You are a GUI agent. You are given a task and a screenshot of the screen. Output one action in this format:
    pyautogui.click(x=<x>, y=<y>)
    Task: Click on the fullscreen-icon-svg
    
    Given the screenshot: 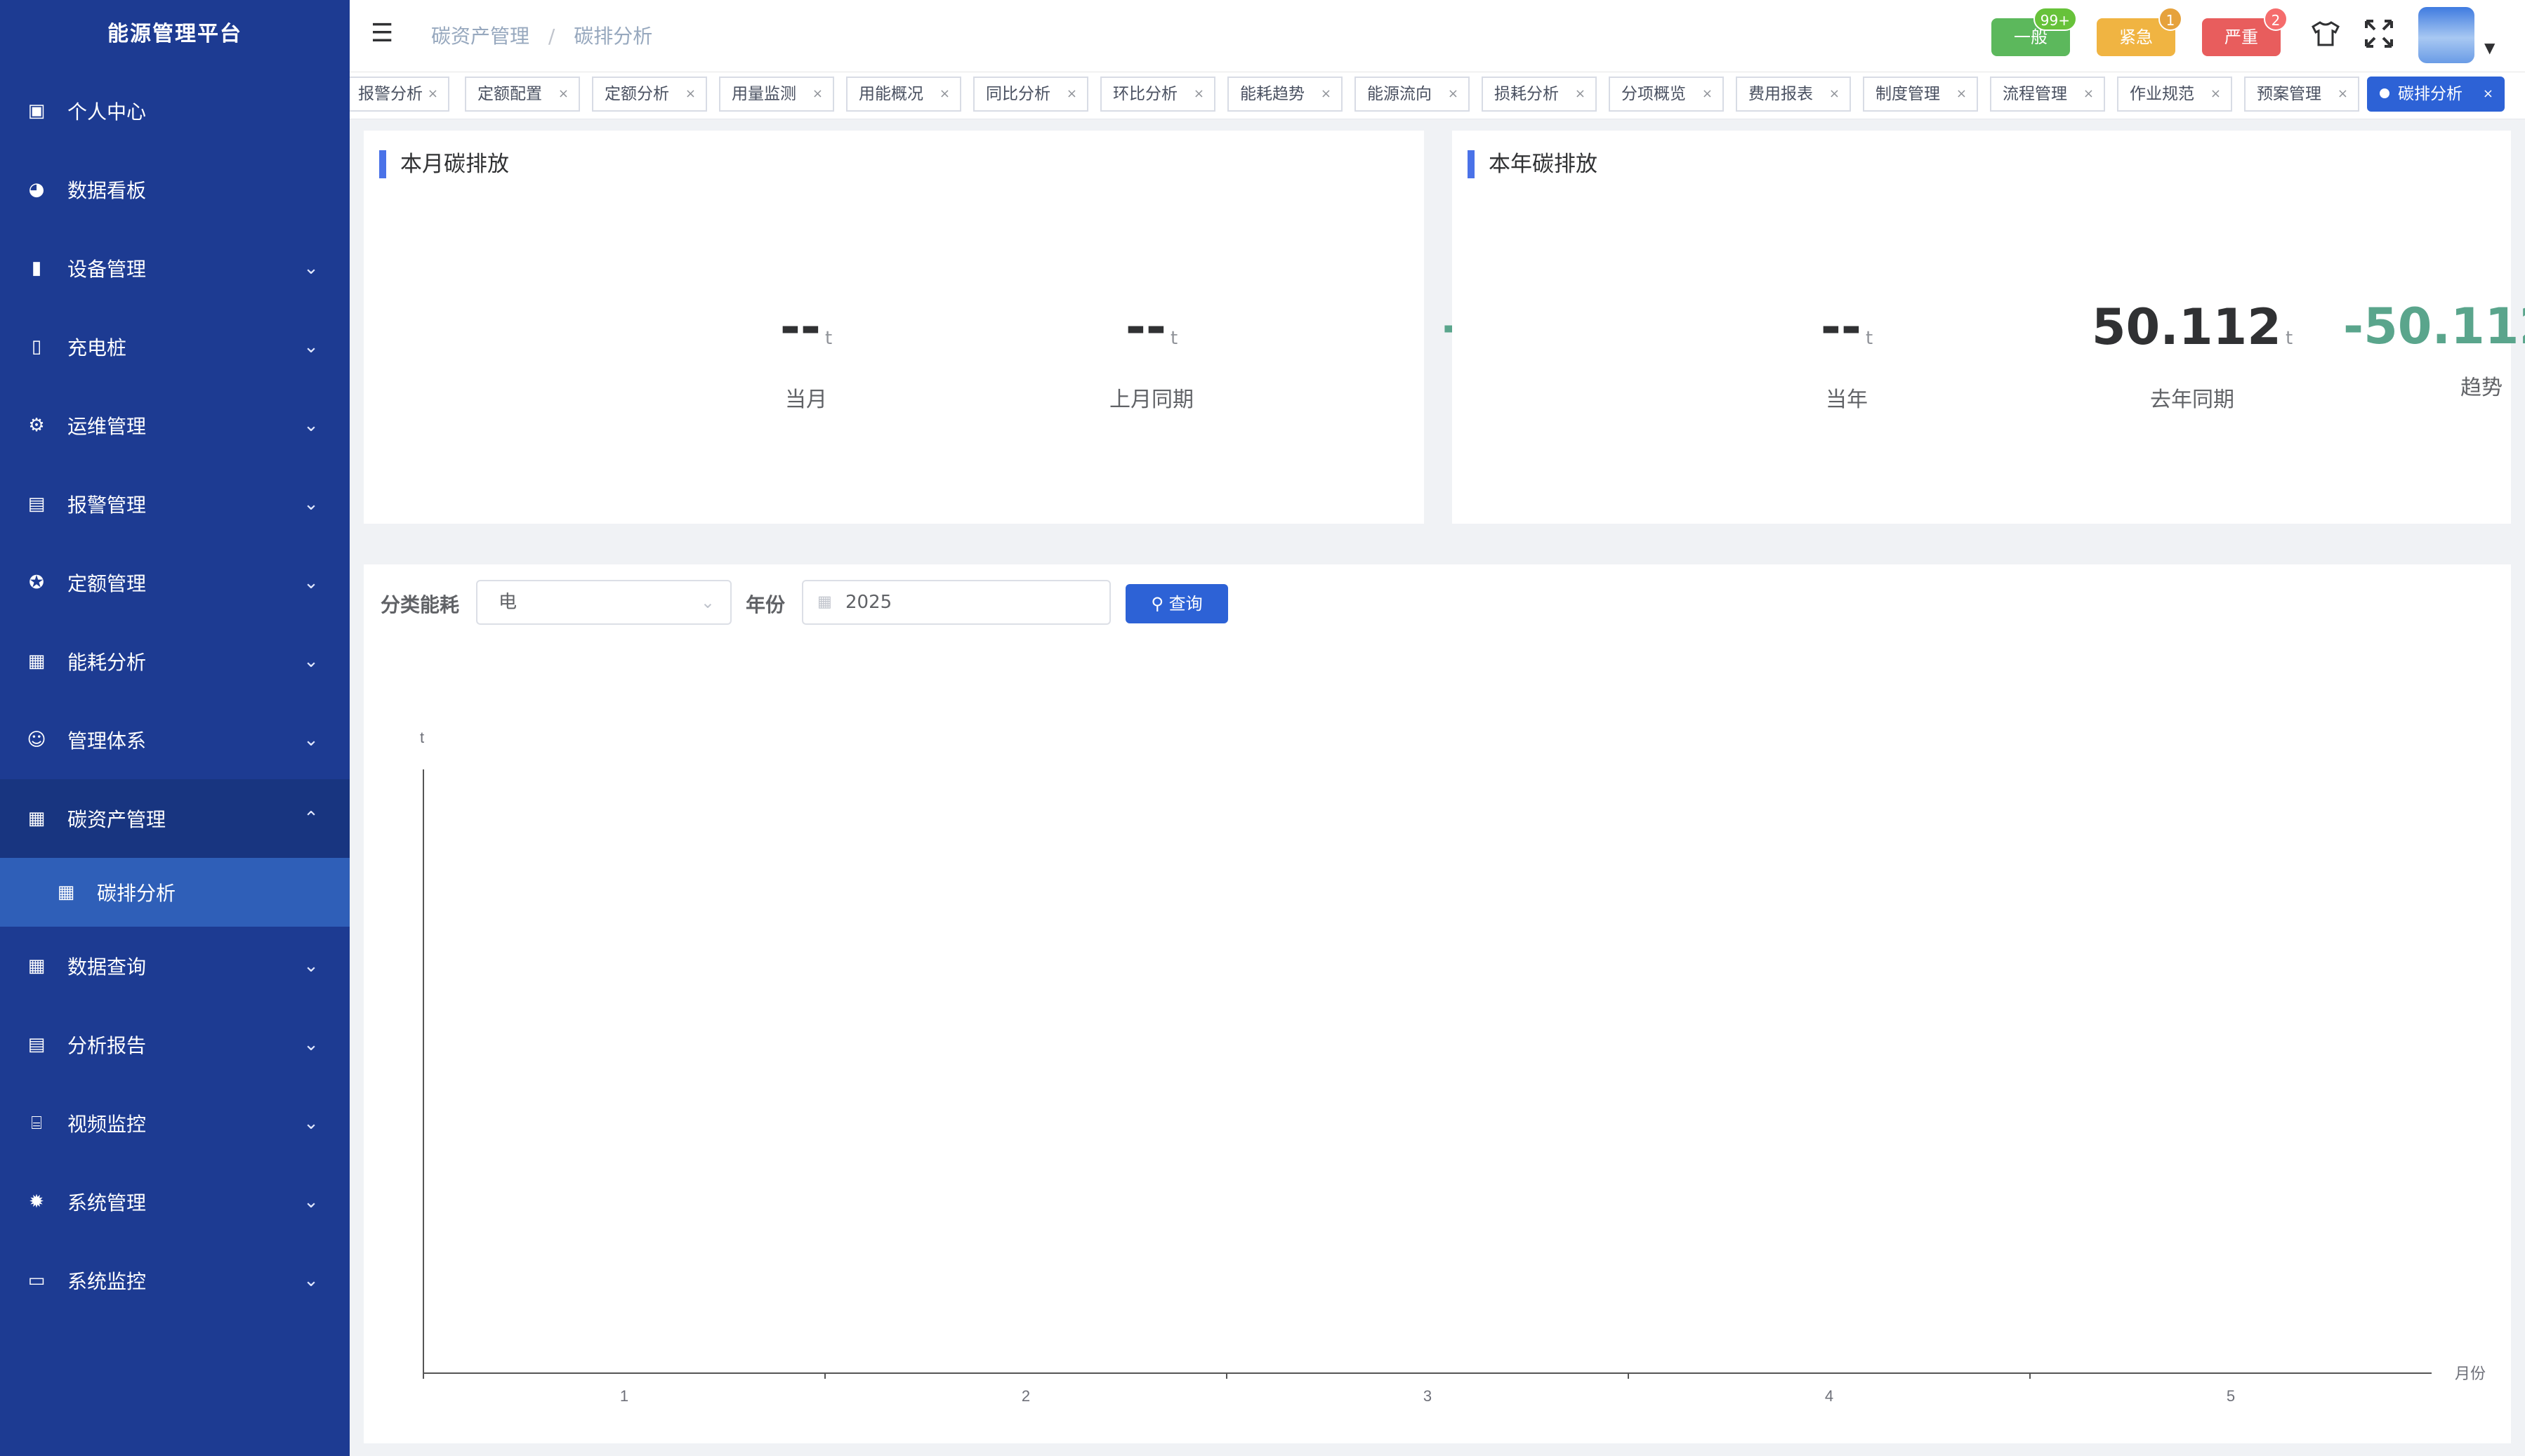 What is the action you would take?
    pyautogui.click(x=2379, y=34)
    